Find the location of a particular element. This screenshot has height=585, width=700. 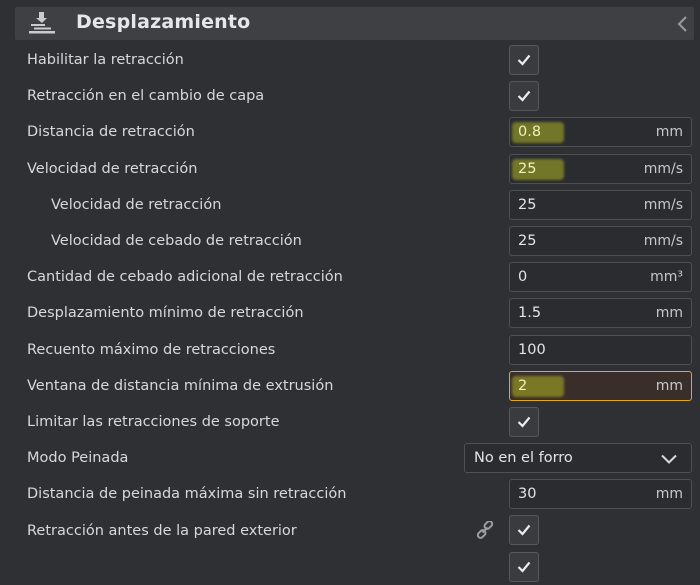

setting-row: Limitar las retracciones de soporte is located at coordinates (350, 422).